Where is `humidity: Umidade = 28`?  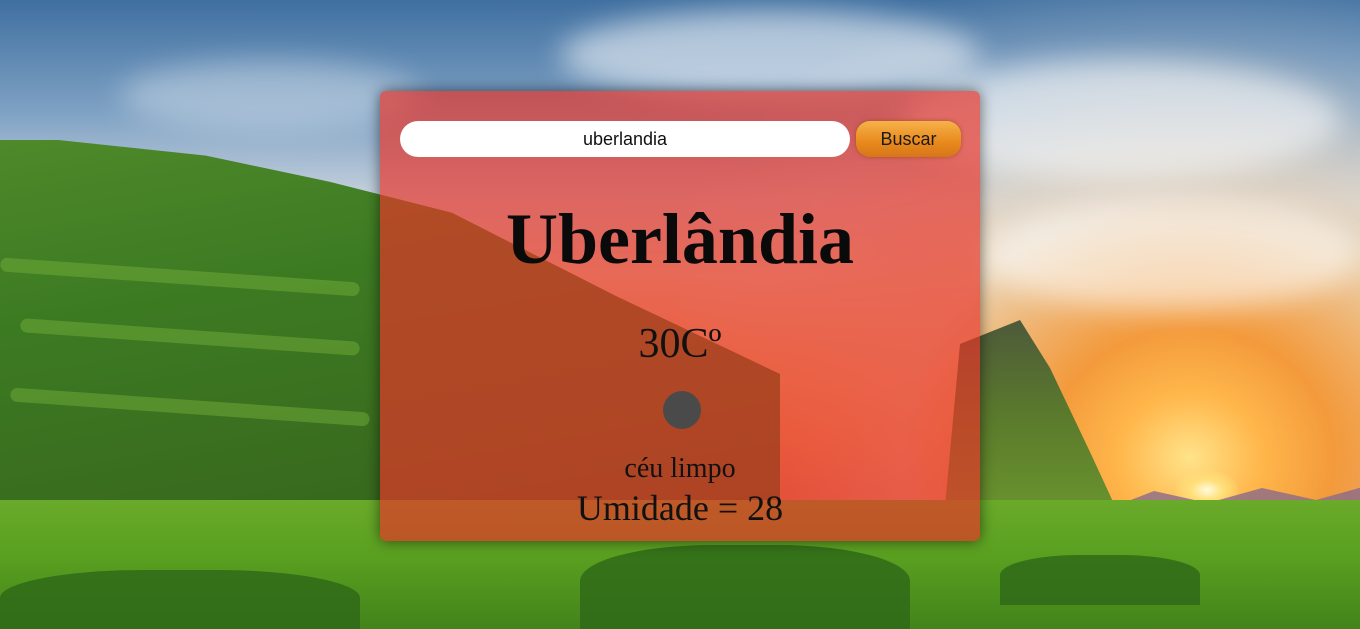 humidity: Umidade = 28 is located at coordinates (680, 508).